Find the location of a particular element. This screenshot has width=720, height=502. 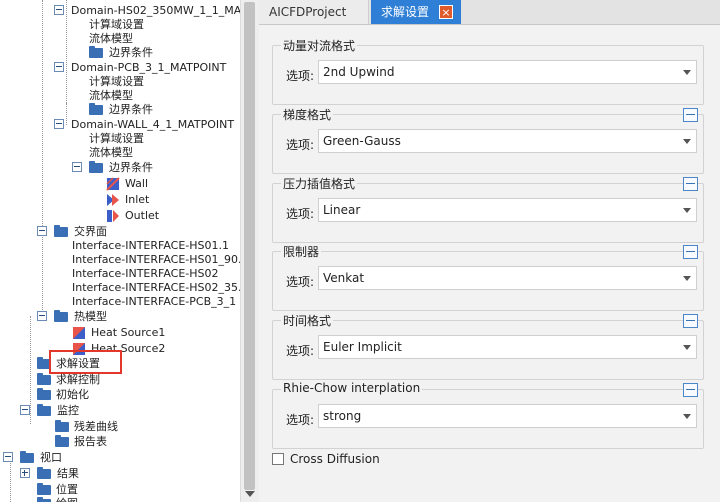

gradient-scheme-select: Green-Gauss is located at coordinates (507, 141).